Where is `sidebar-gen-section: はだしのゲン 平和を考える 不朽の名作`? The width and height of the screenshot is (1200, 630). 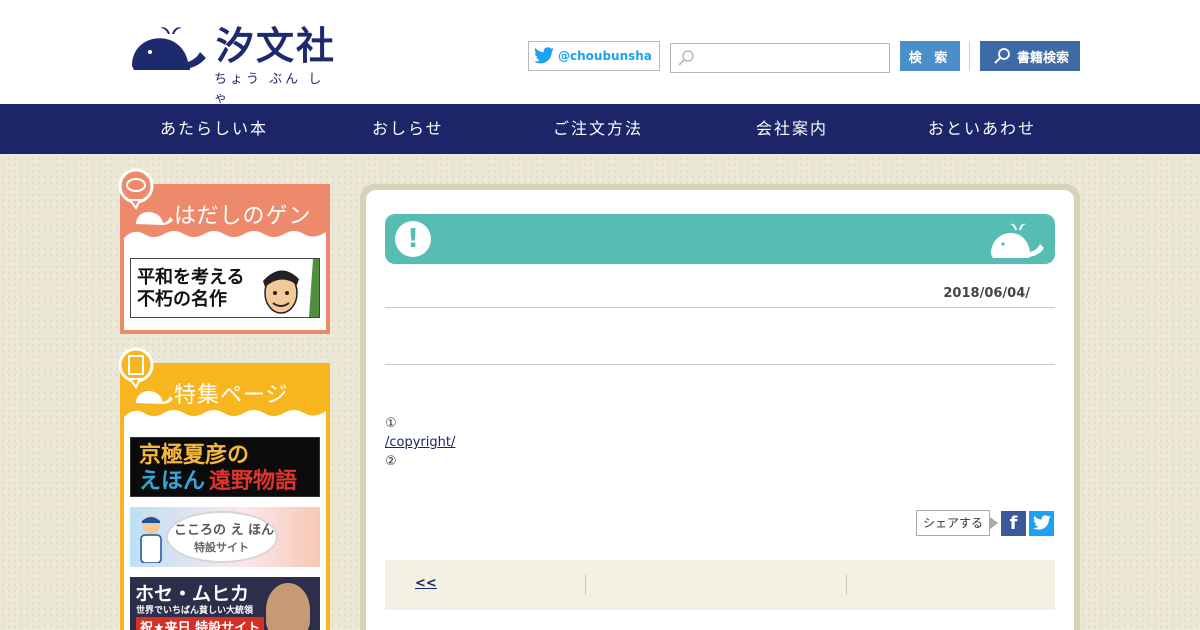 sidebar-gen-section: はだしのゲン 平和を考える 不朽の名作 is located at coordinates (224, 251).